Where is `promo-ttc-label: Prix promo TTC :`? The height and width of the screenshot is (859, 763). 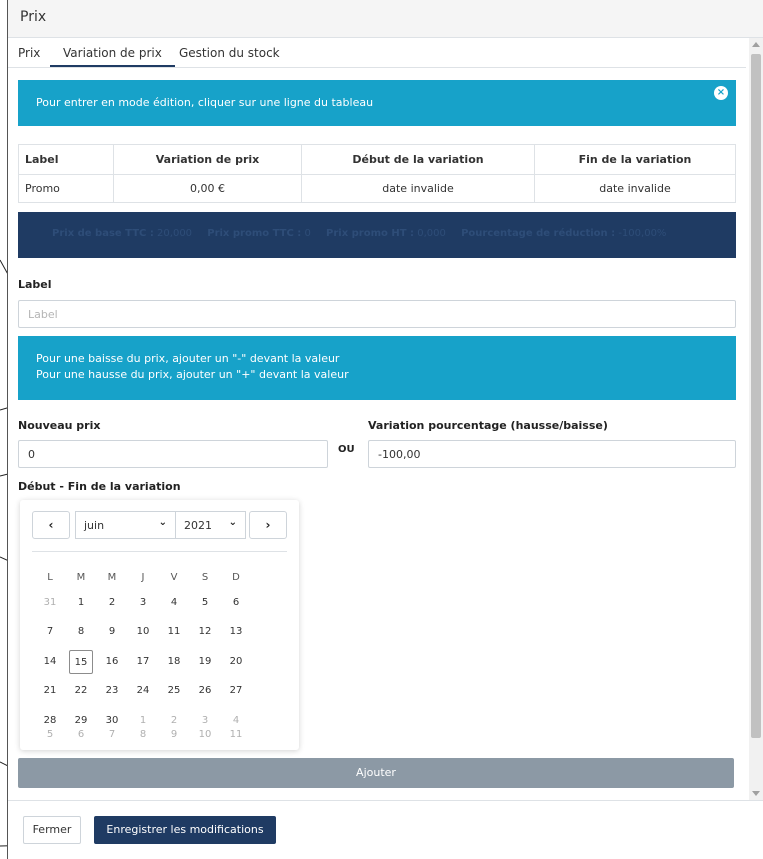
promo-ttc-label: Prix promo TTC : is located at coordinates (254, 233).